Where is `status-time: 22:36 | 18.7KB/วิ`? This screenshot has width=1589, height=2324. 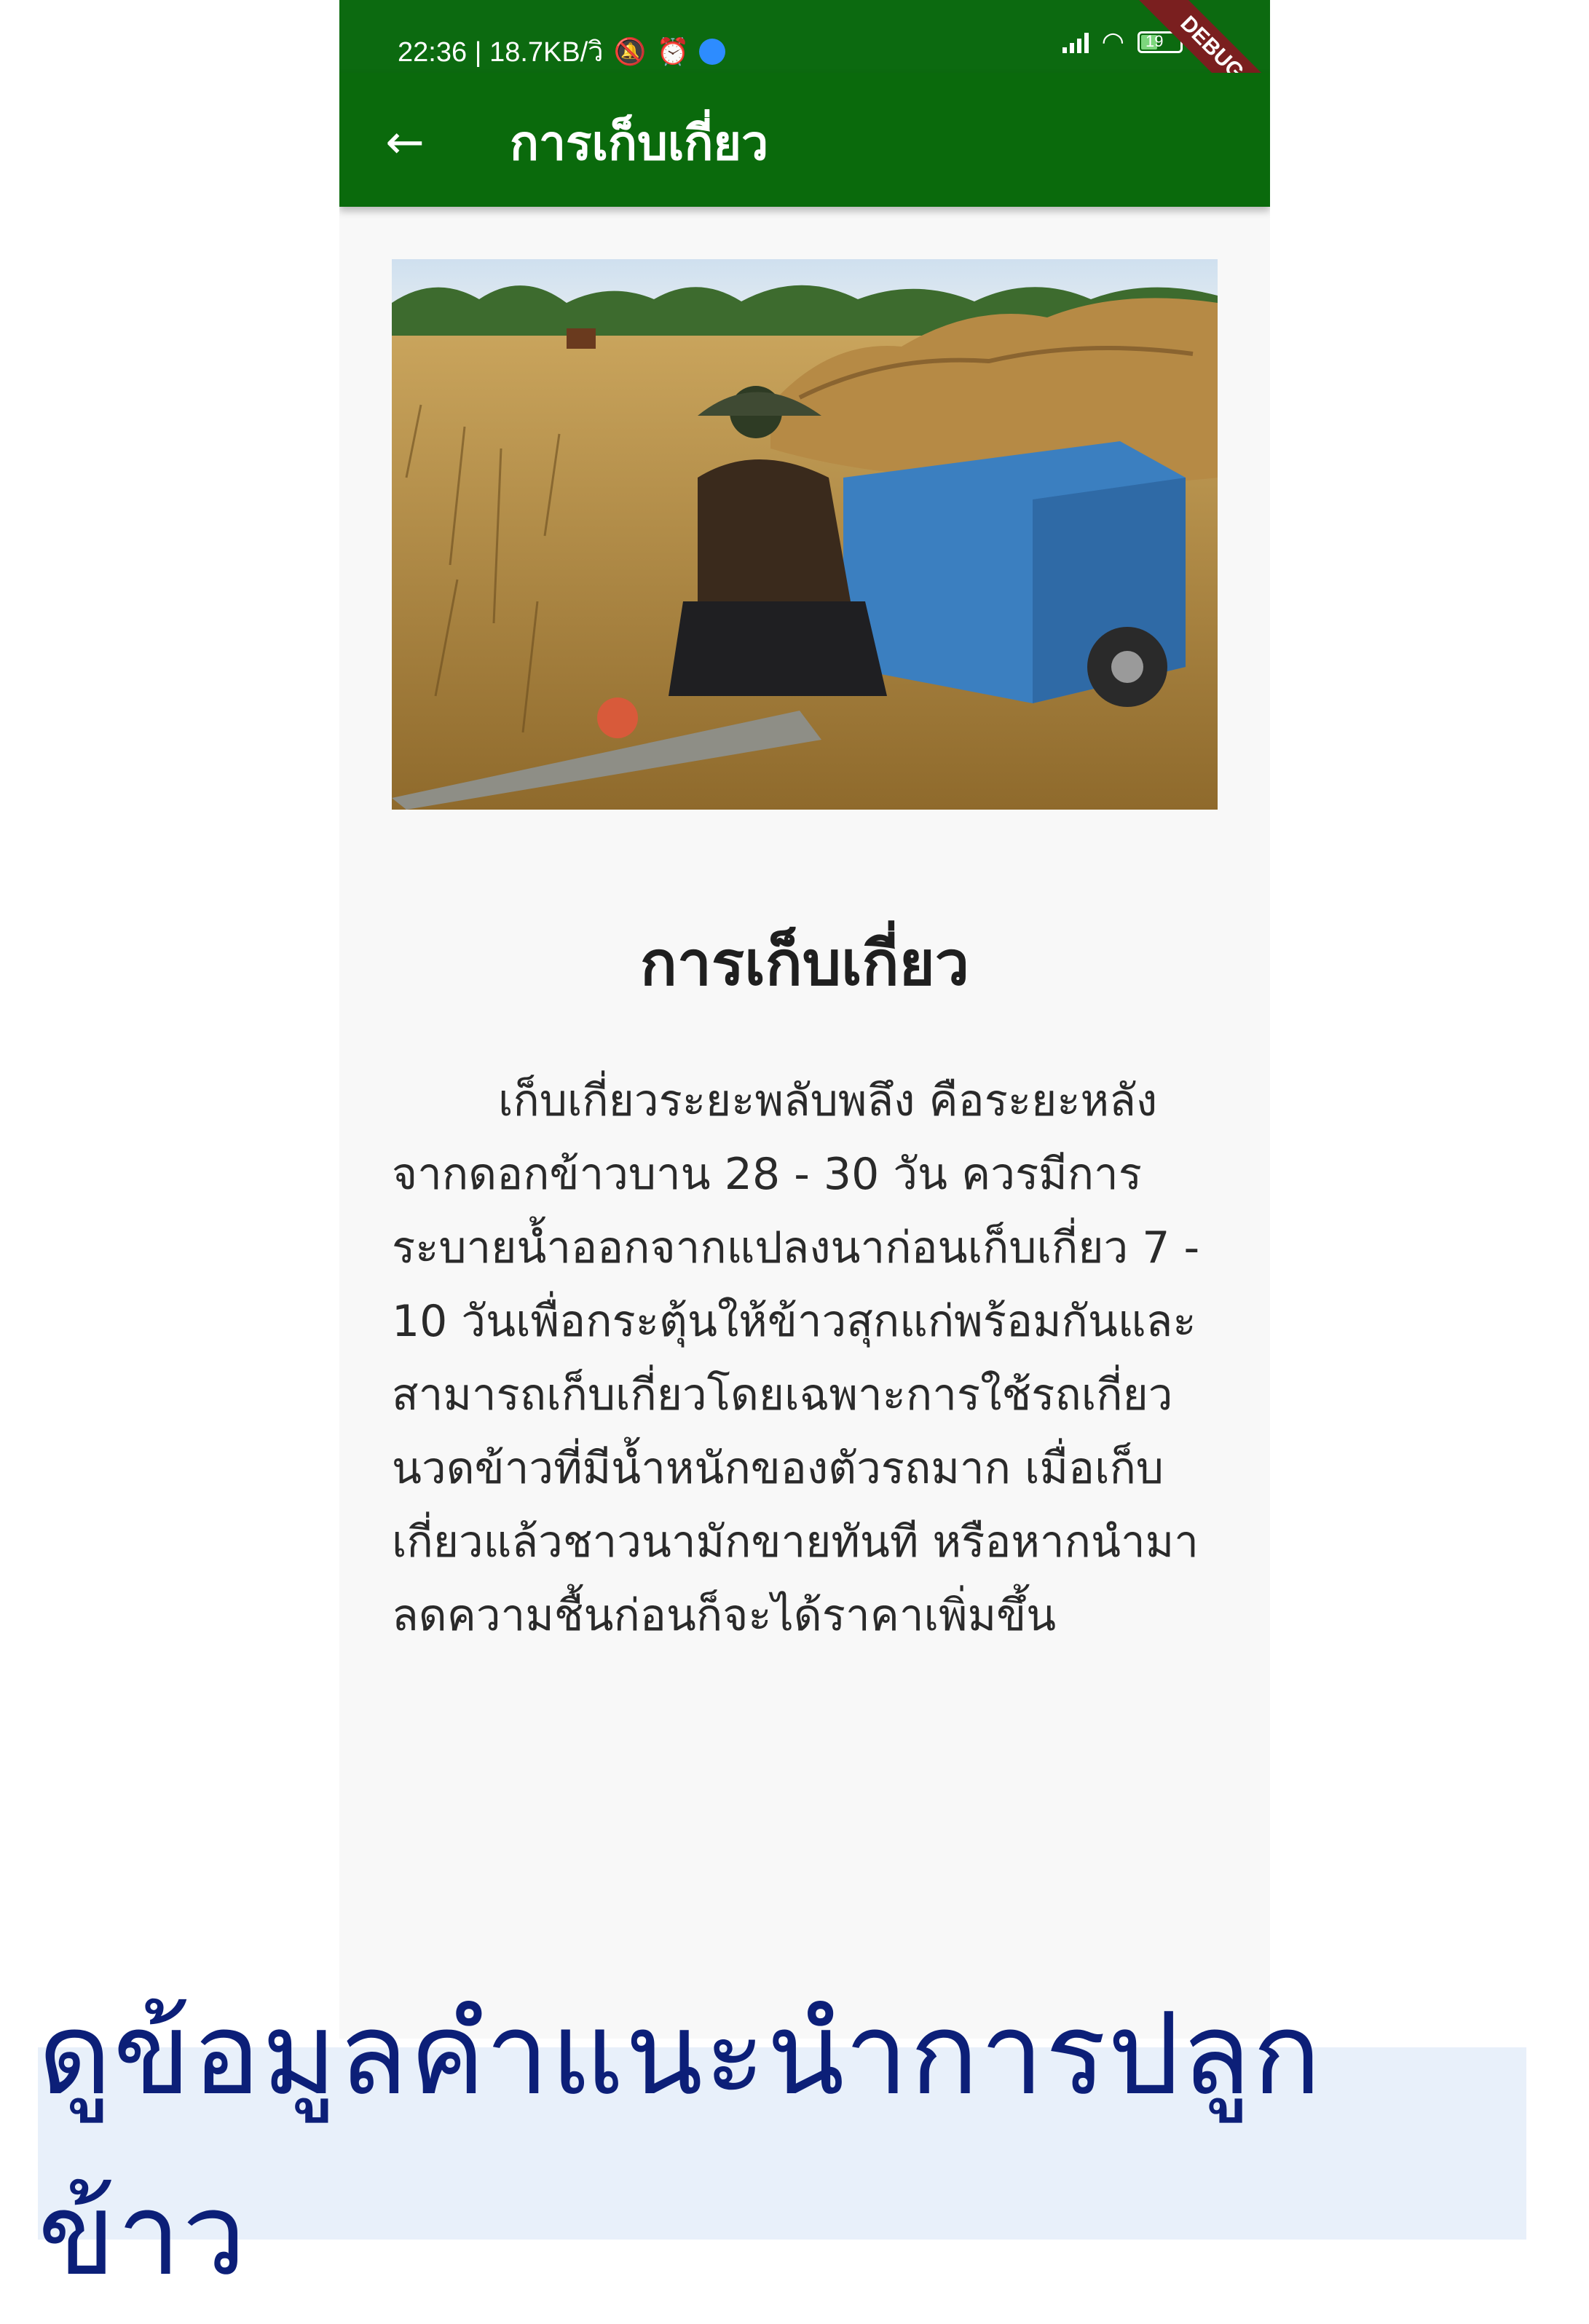
status-time: 22:36 | 18.7KB/วิ is located at coordinates (501, 52).